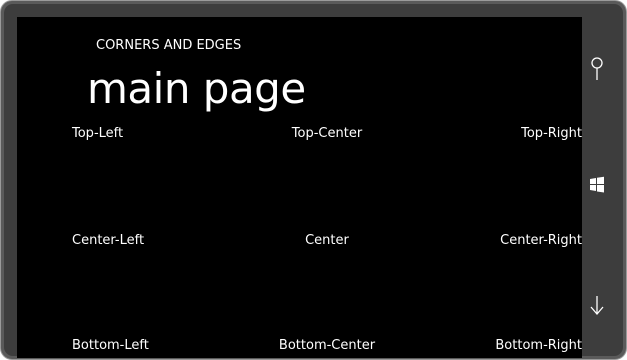 The height and width of the screenshot is (360, 627). I want to click on hardware-button-bar, so click(597, 180).